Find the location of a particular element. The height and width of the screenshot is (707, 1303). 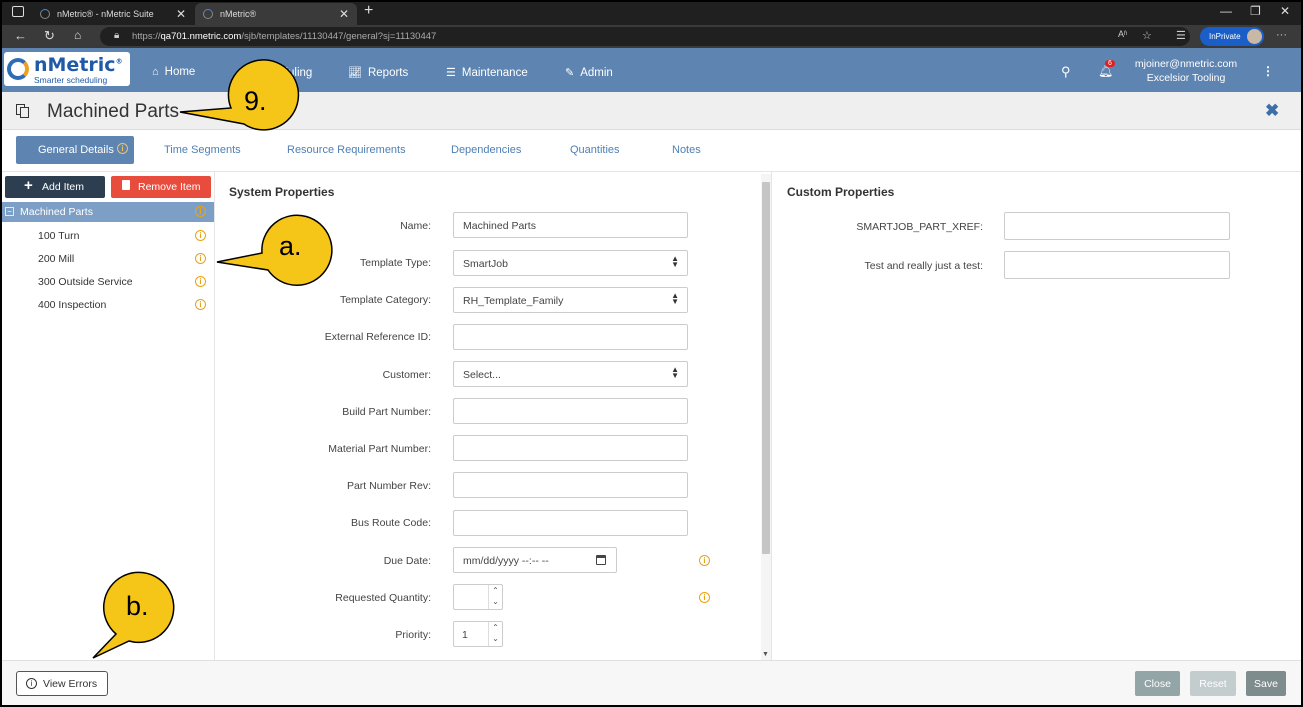

callout-shape is located at coordinates (133, 615).